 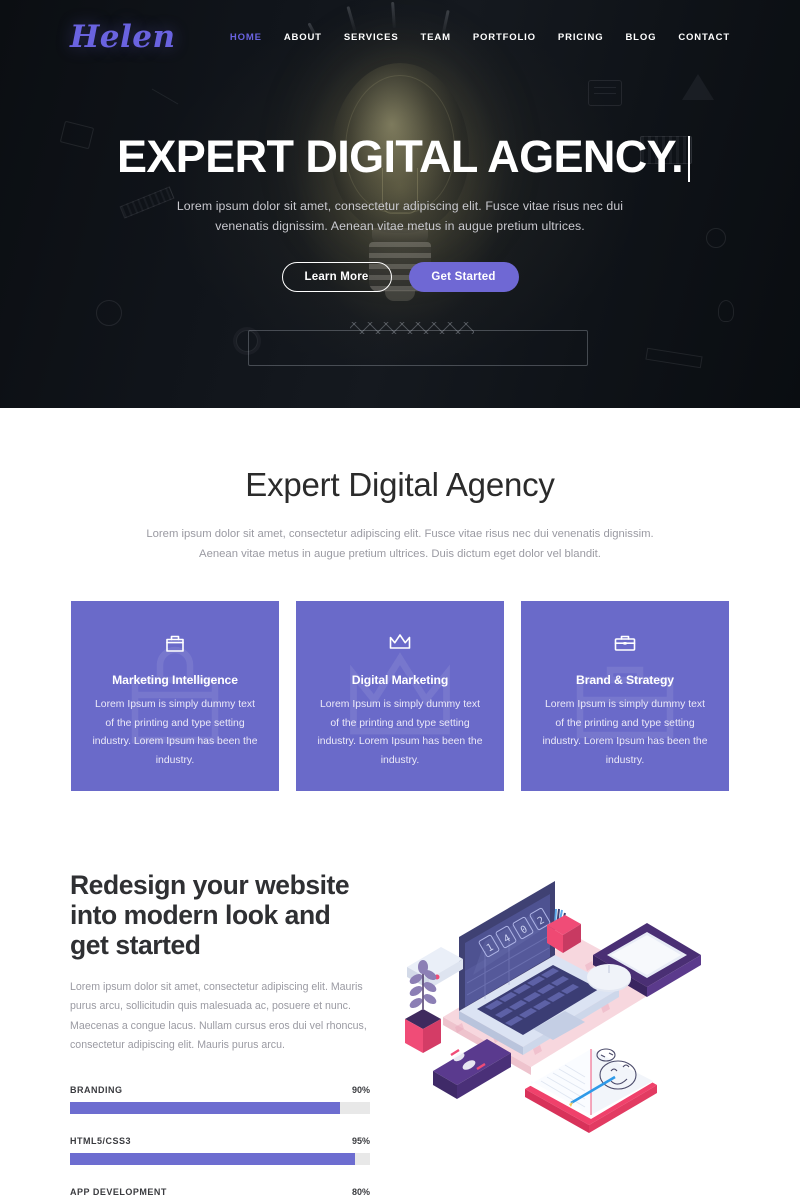 What do you see at coordinates (463, 276) in the screenshot?
I see `get-started-button: Get Started` at bounding box center [463, 276].